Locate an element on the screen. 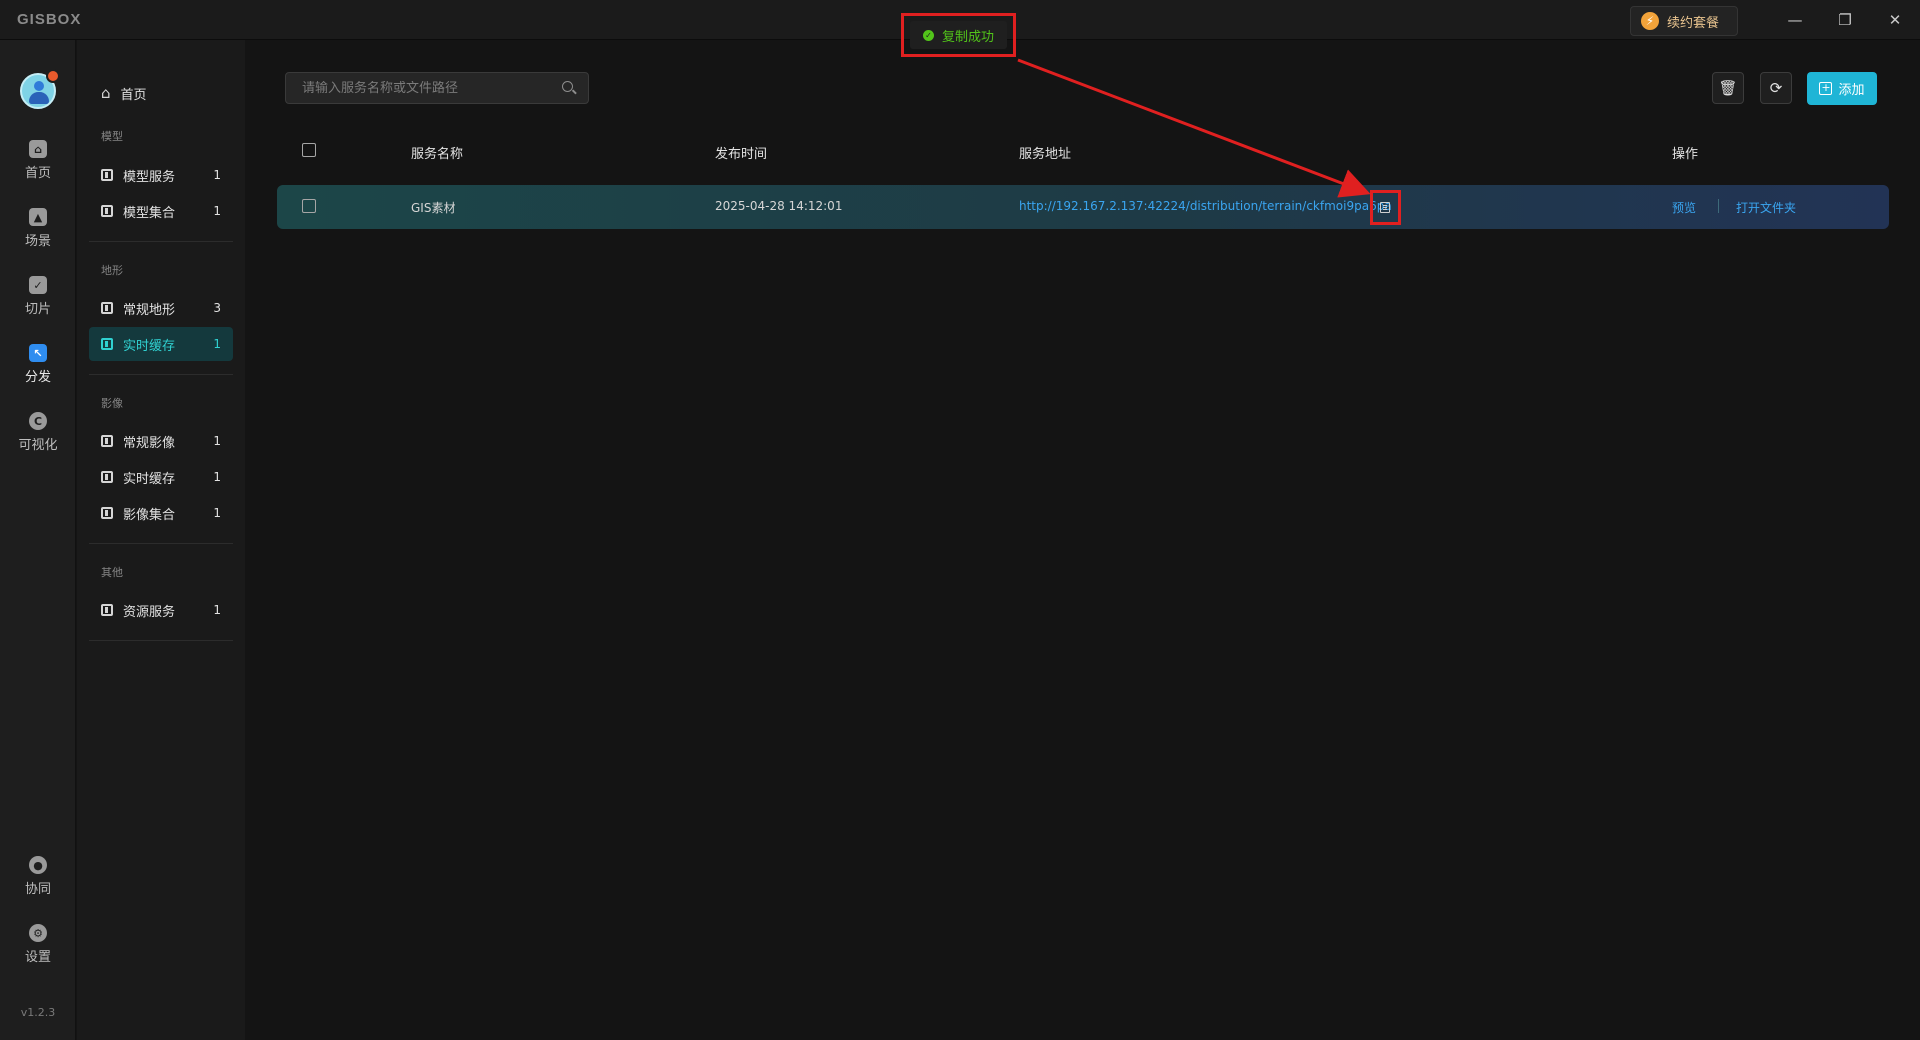  nav-item-model-service: 模型服务 1 is located at coordinates (161, 175).